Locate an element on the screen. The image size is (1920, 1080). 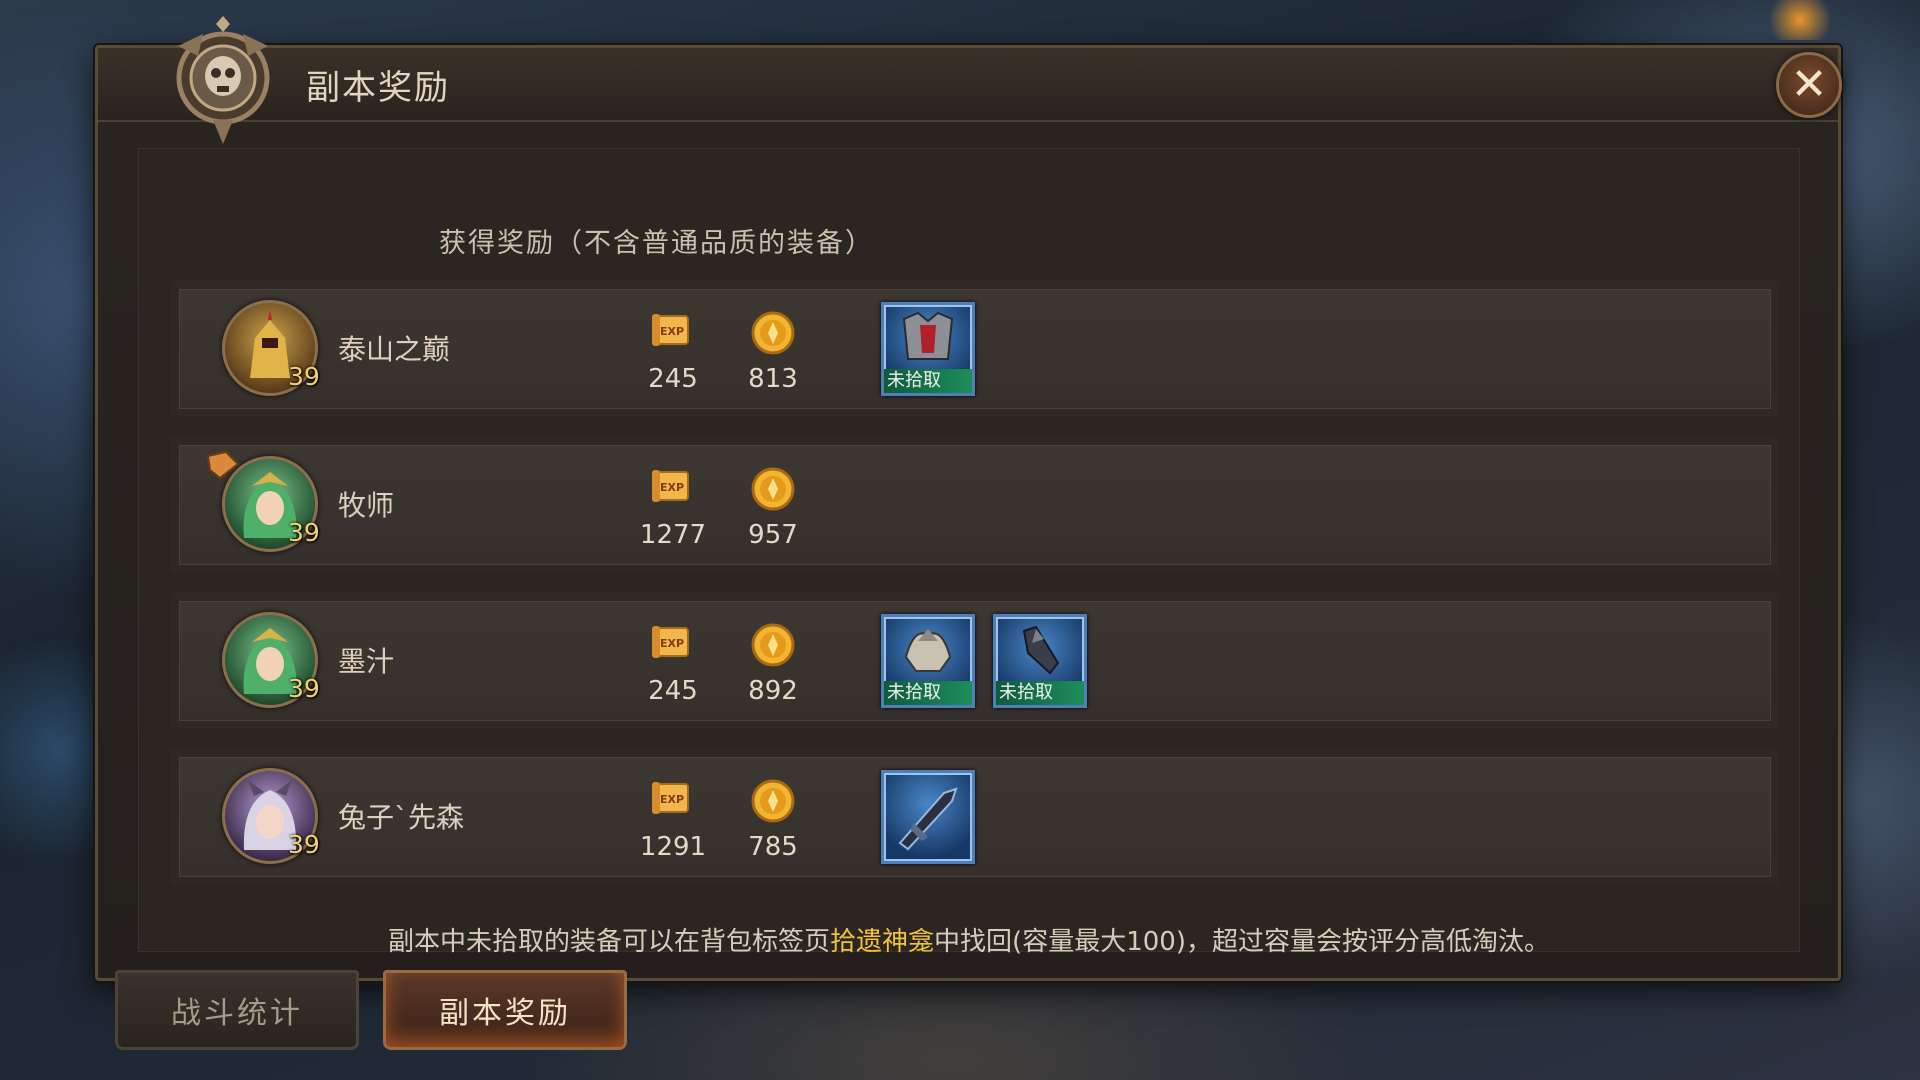
skull-emblem-icon is located at coordinates (223, 80).